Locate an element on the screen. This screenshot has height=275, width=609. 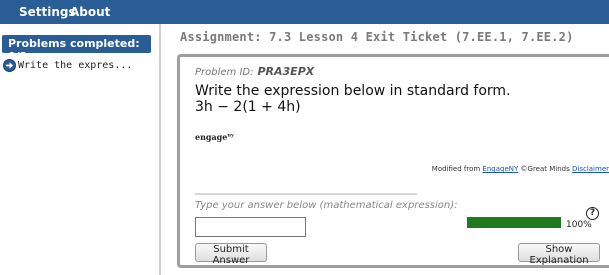
credit-prefix: Modified from is located at coordinates (456, 169).